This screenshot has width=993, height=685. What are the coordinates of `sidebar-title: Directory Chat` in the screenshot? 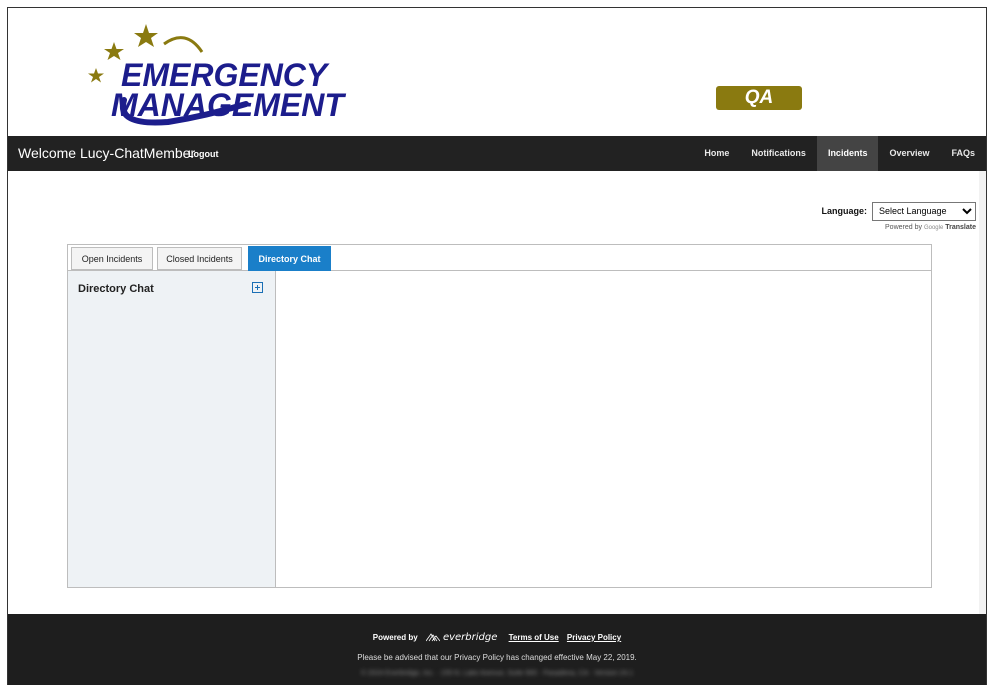 It's located at (116, 289).